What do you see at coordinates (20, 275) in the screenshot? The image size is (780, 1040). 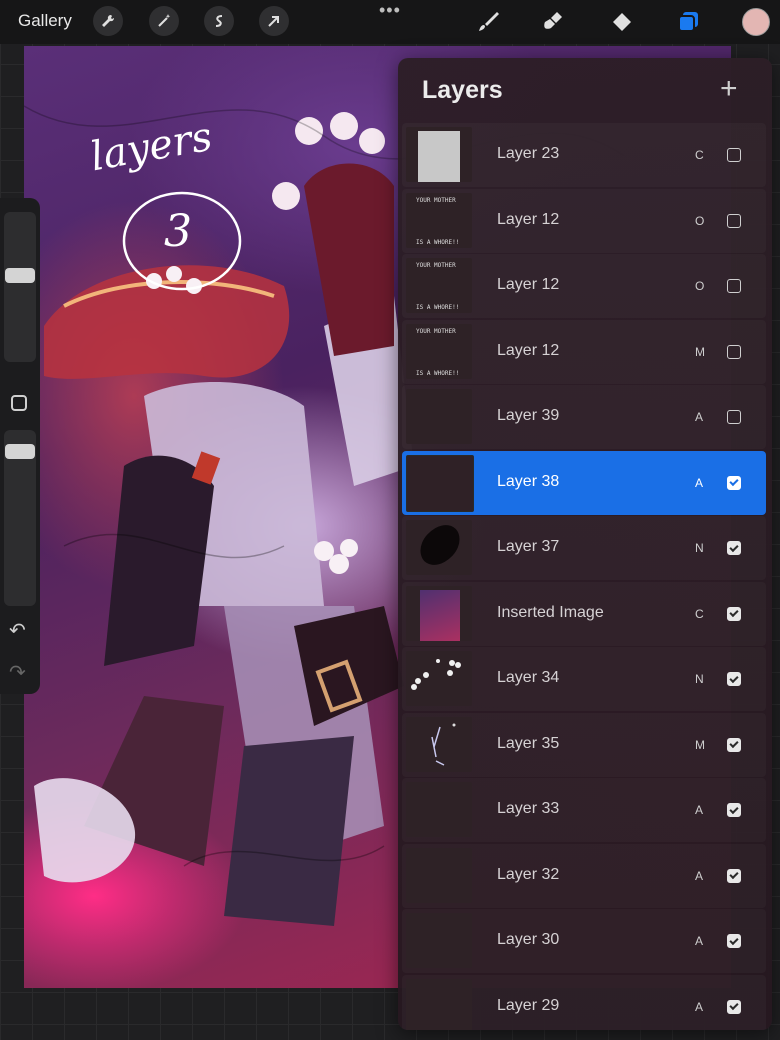 I see `brush-size-knob` at bounding box center [20, 275].